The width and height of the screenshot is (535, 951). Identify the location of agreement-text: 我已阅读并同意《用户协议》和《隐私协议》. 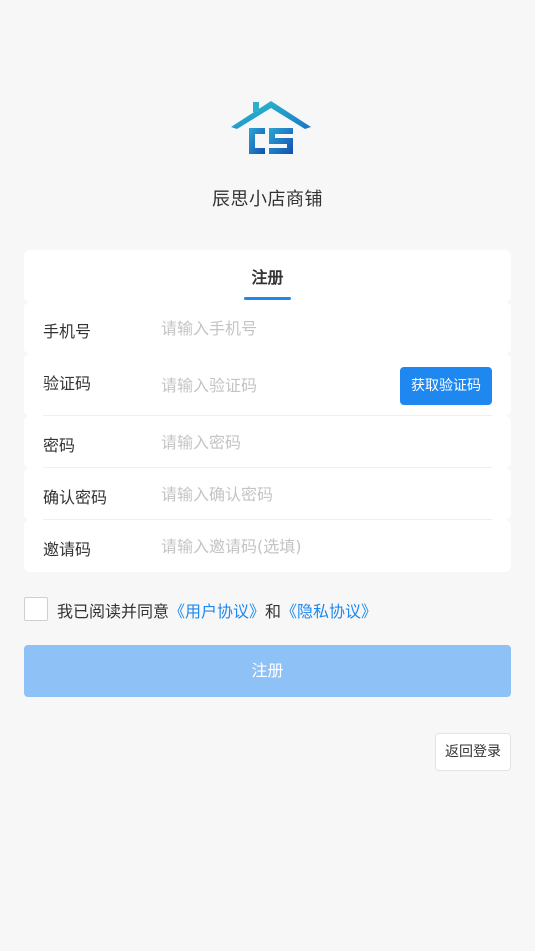
(217, 610).